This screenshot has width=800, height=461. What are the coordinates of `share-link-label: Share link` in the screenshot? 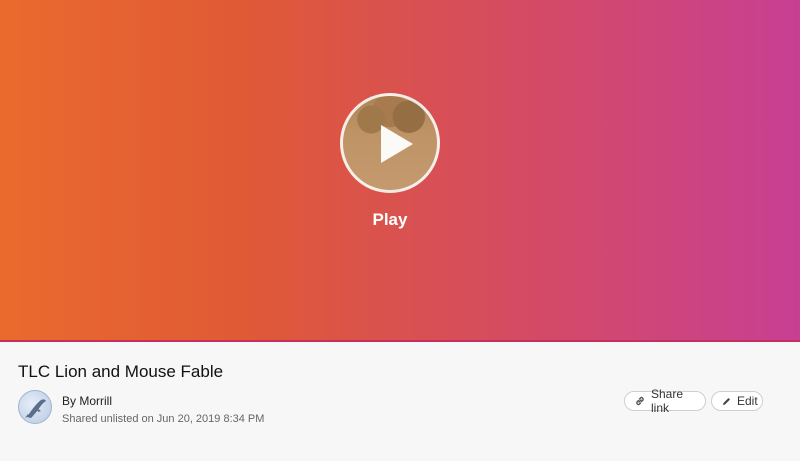 It's located at (667, 401).